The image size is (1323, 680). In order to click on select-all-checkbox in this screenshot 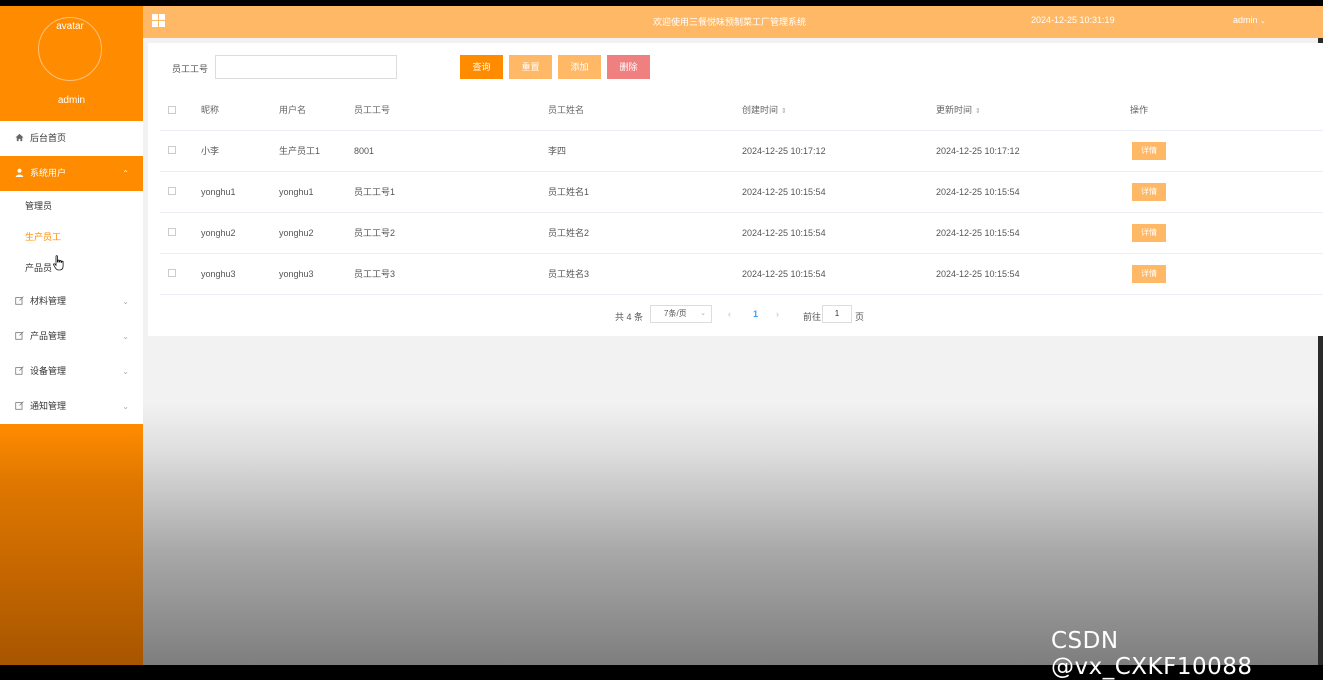, I will do `click(172, 110)`.